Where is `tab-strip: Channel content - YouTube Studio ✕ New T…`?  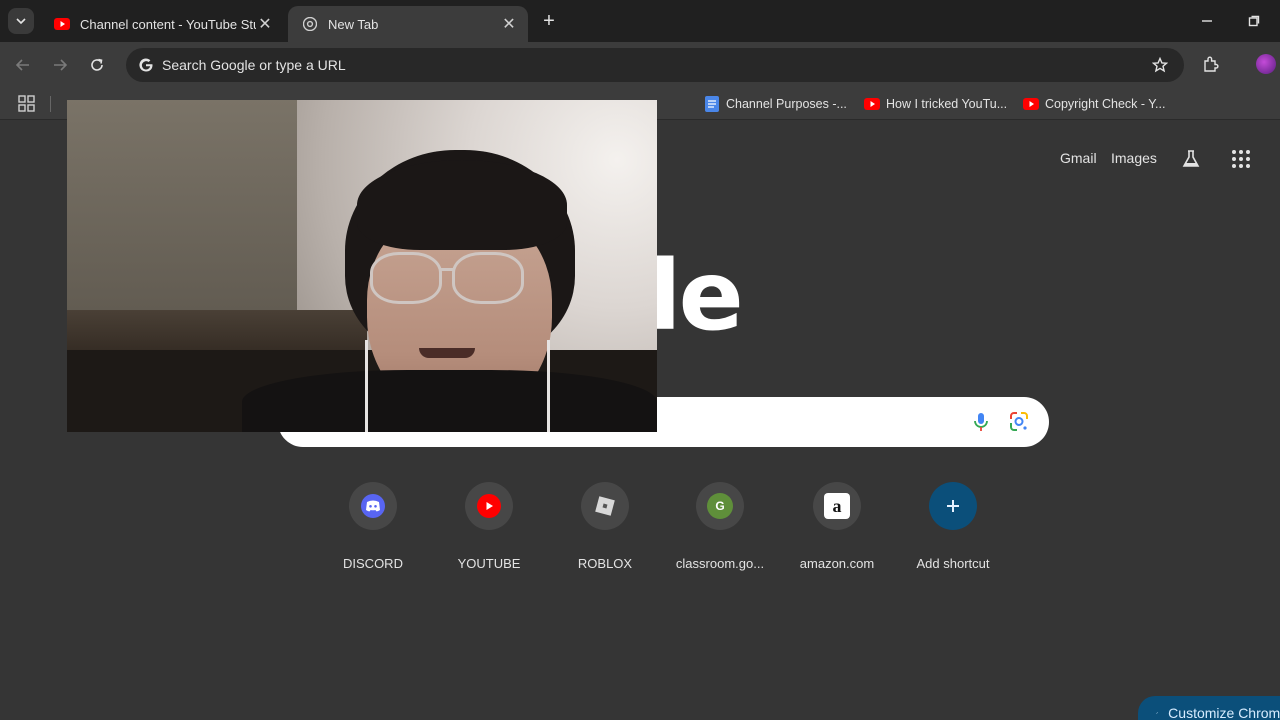
tab-strip: Channel content - YouTube Studio ✕ New T… is located at coordinates (640, 21).